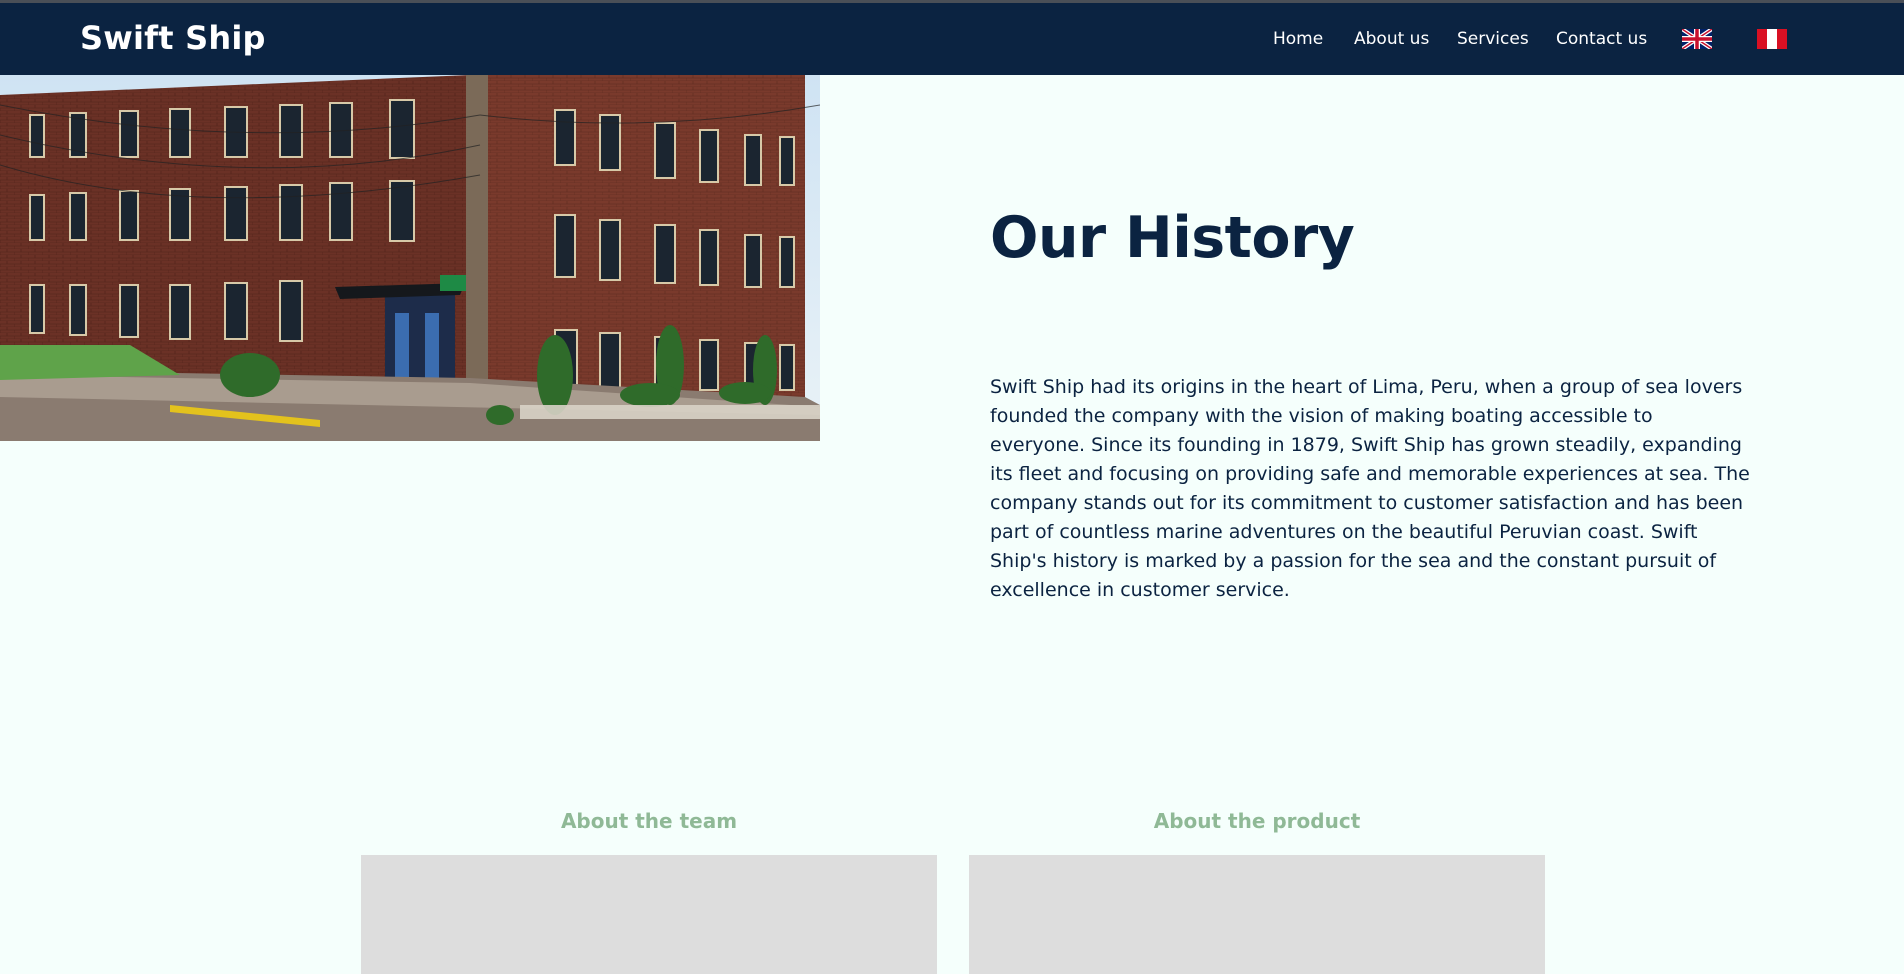 The image size is (1904, 974). Describe the element at coordinates (1493, 39) in the screenshot. I see `nav-link-services: Services` at that location.